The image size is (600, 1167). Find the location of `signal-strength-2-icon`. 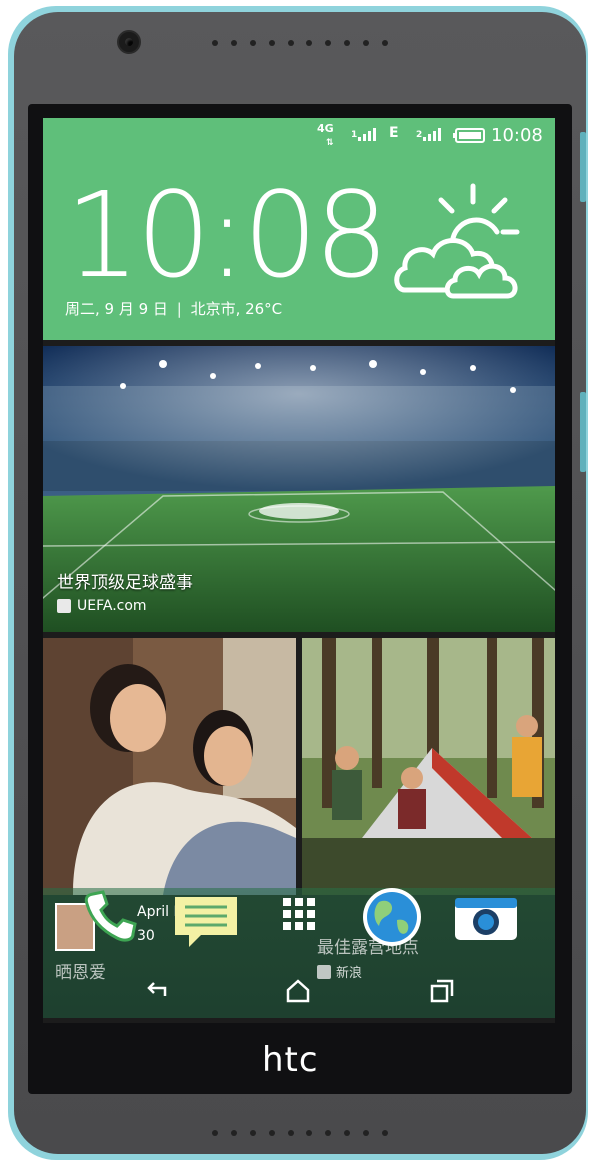

signal-strength-2-icon is located at coordinates (432, 134).